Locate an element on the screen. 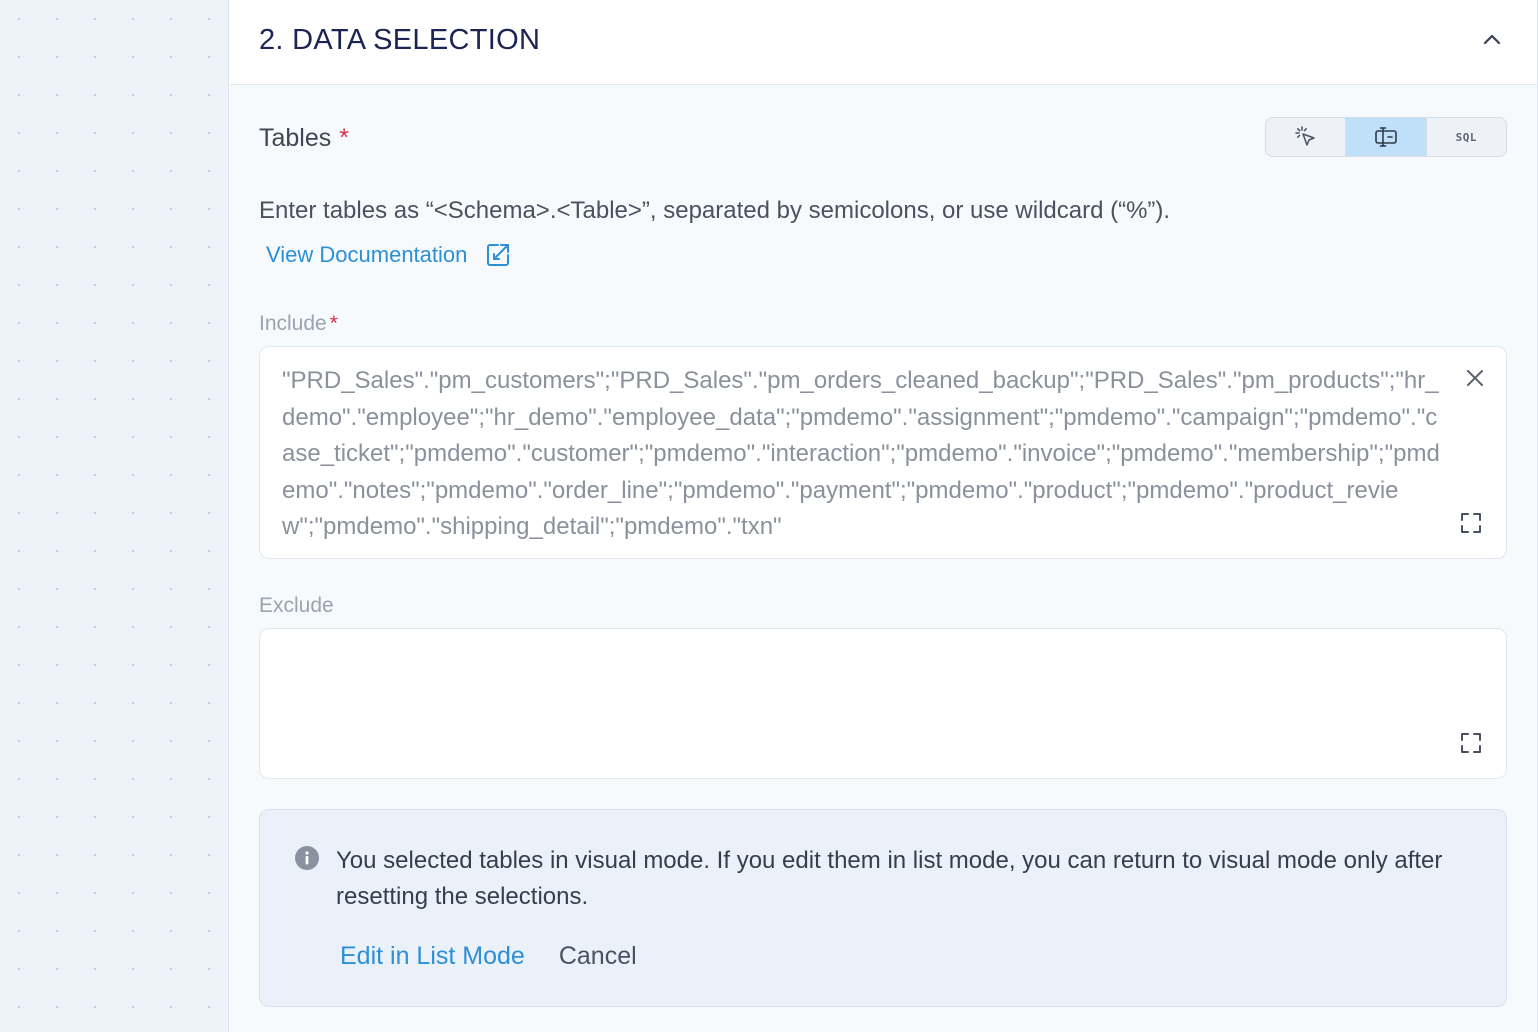 The height and width of the screenshot is (1032, 1538). exclude-textarea is located at coordinates (883, 703).